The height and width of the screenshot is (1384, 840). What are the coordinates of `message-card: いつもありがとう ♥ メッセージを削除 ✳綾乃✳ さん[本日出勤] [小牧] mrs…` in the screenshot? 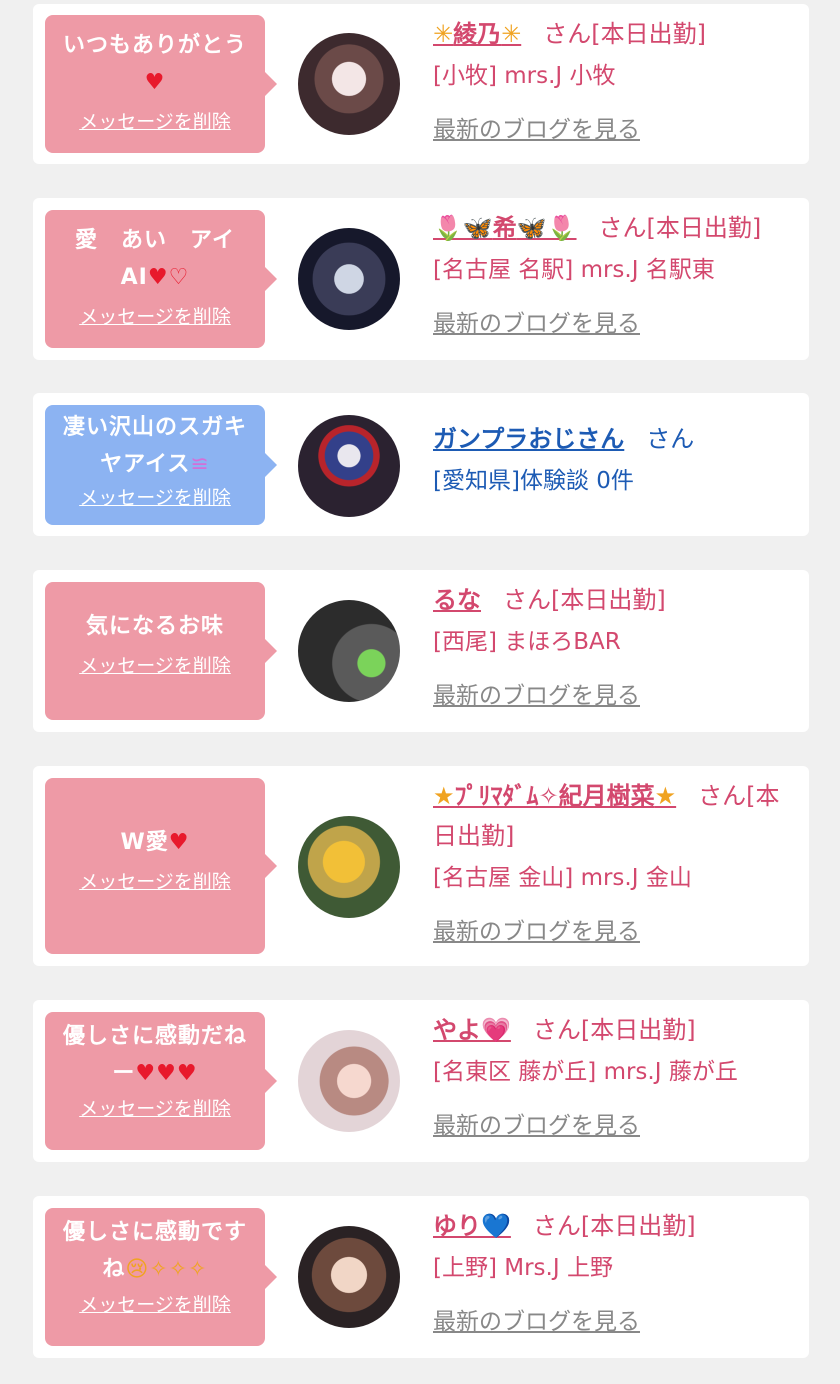 It's located at (421, 84).